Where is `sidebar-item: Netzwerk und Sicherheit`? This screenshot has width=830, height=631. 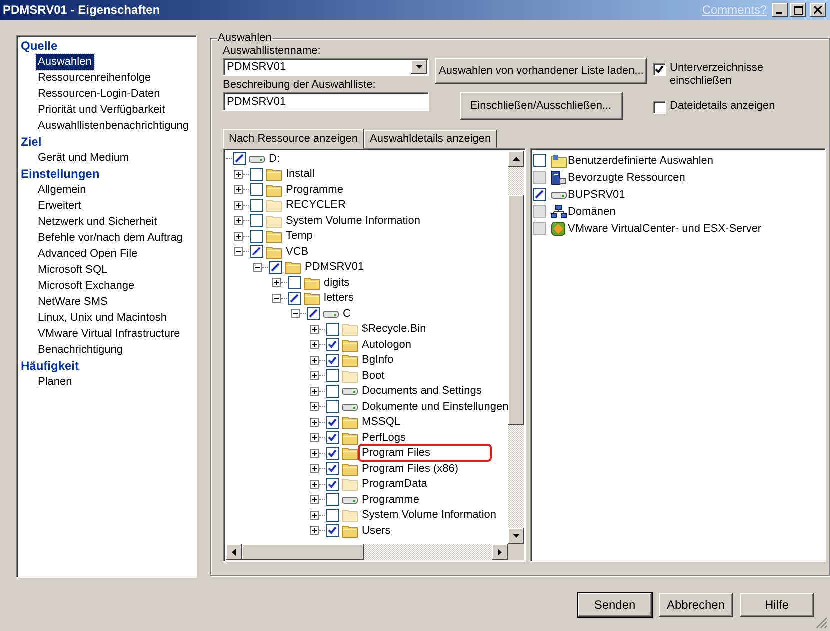 sidebar-item: Netzwerk und Sicherheit is located at coordinates (98, 222).